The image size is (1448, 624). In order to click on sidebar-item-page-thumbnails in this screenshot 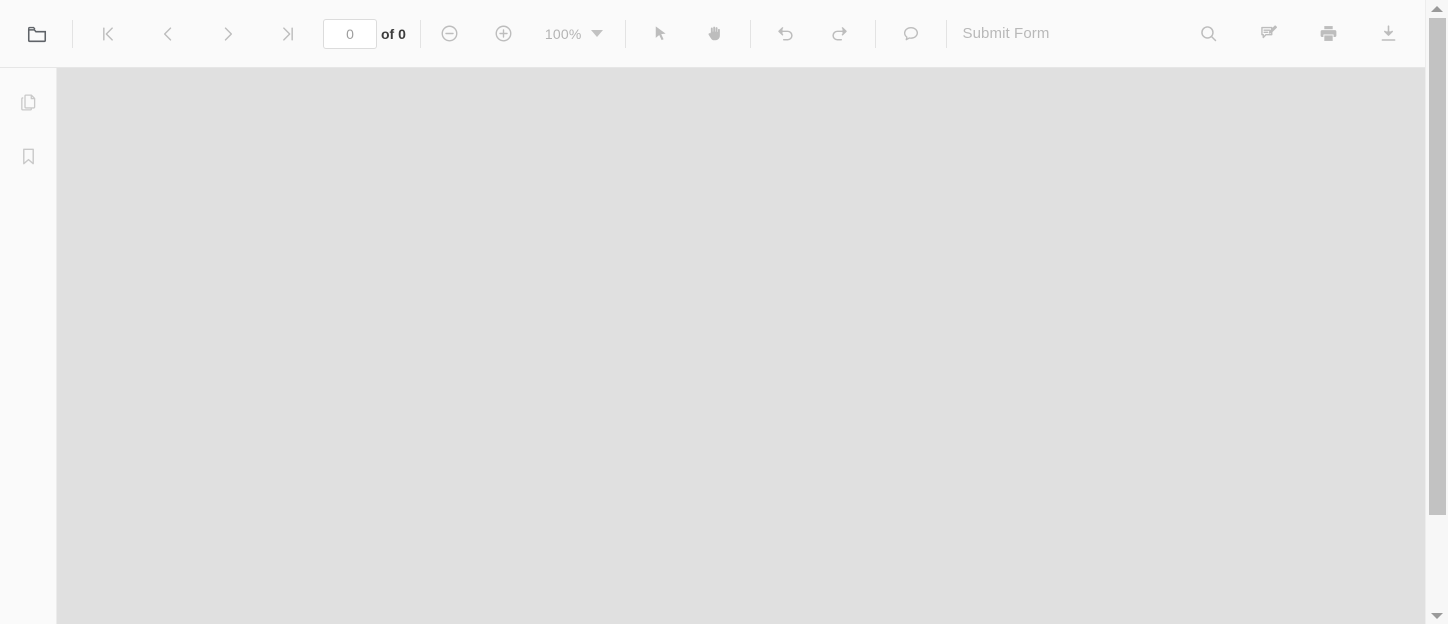, I will do `click(28, 105)`.